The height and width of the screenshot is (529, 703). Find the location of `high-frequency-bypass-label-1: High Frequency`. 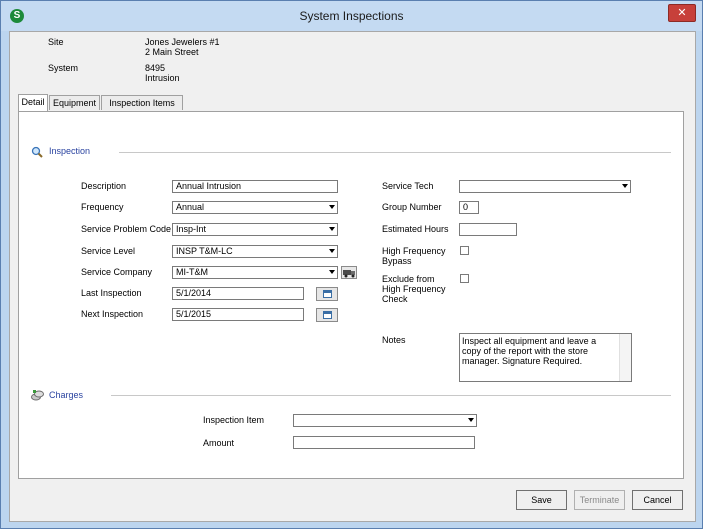

high-frequency-bypass-label-1: High Frequency is located at coordinates (414, 251).